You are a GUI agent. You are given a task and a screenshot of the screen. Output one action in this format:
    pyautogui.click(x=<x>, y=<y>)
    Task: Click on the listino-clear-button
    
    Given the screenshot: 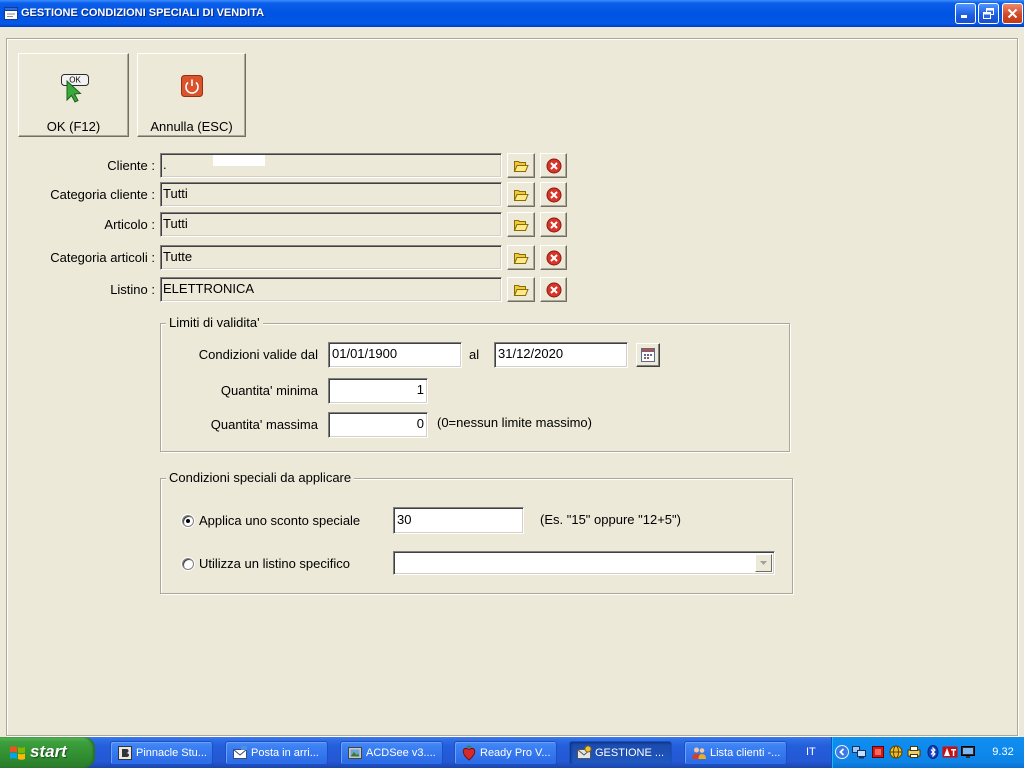 What is the action you would take?
    pyautogui.click(x=553, y=289)
    